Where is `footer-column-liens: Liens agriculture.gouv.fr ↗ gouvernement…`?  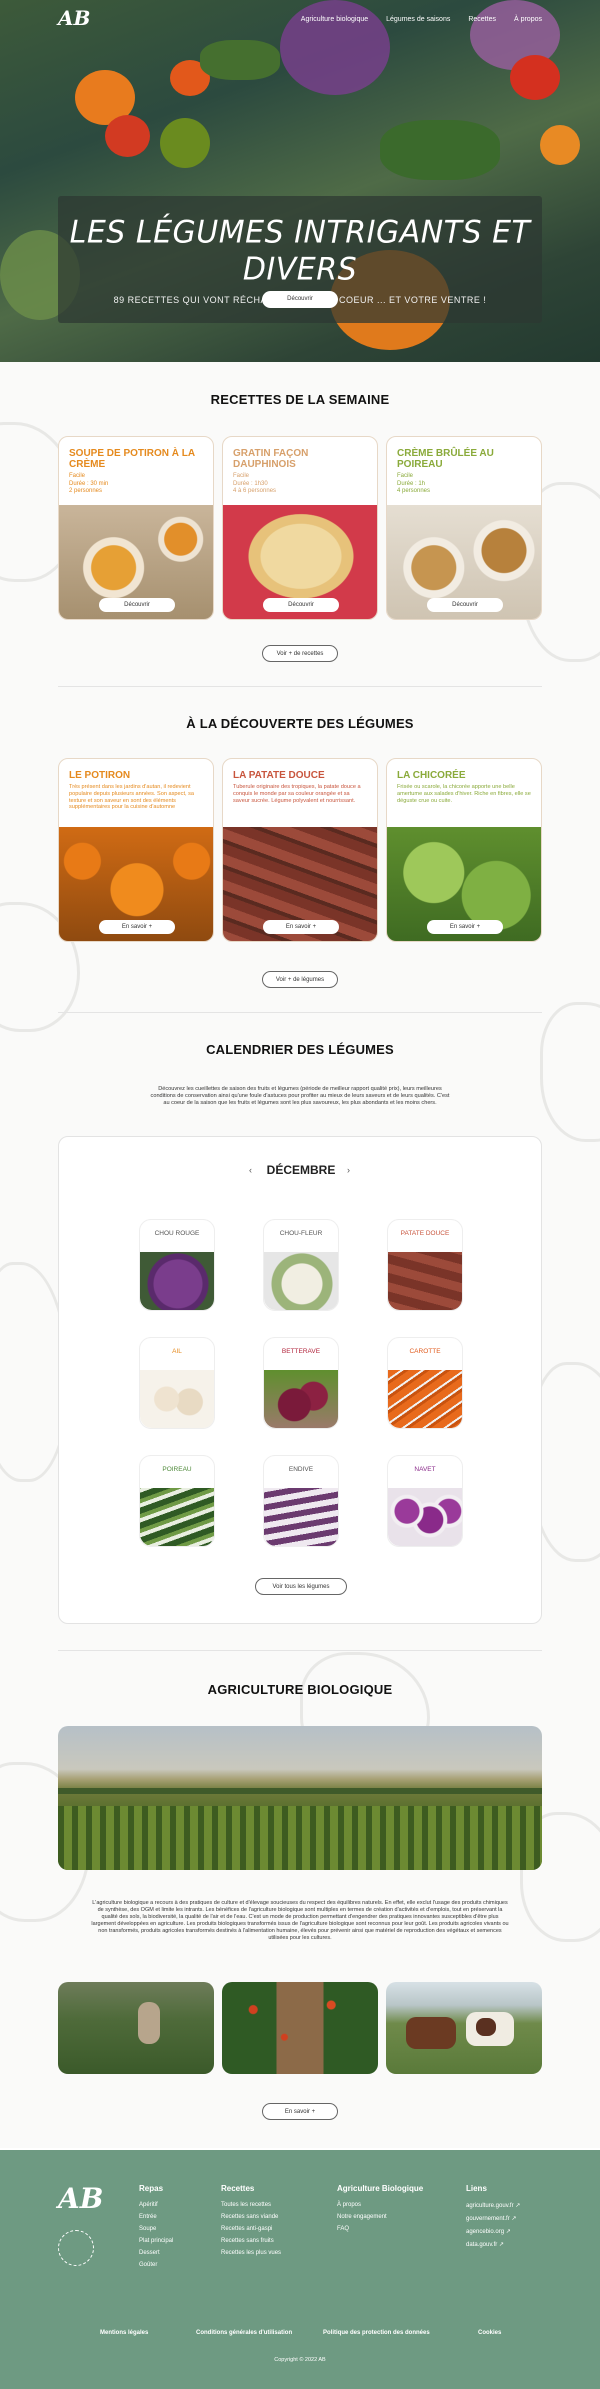
footer-column-liens: Liens agriculture.gouv.fr ↗ gouvernement… is located at coordinates (493, 2219).